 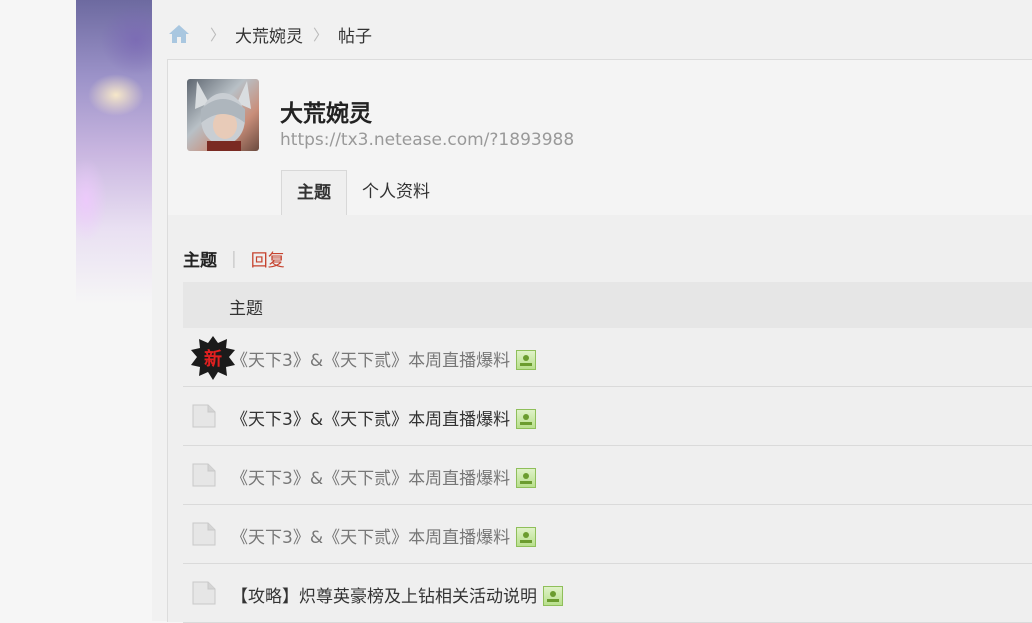 I want to click on subnav-replies: 回复, so click(x=268, y=258).